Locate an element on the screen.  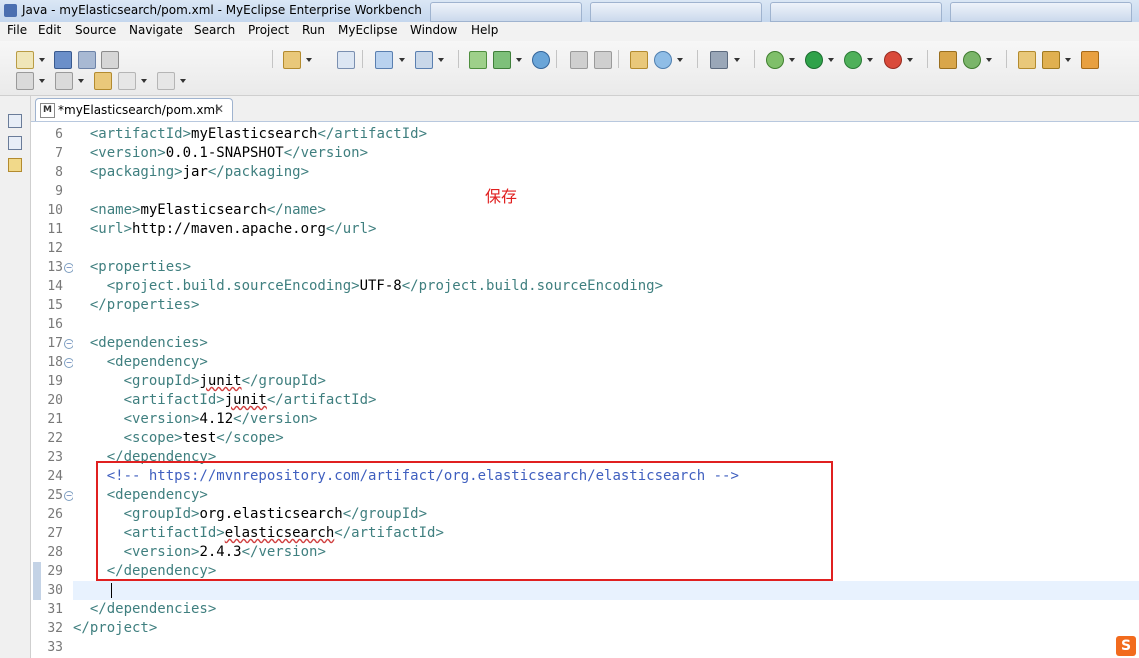
restore-view-icon is located at coordinates (15, 121).